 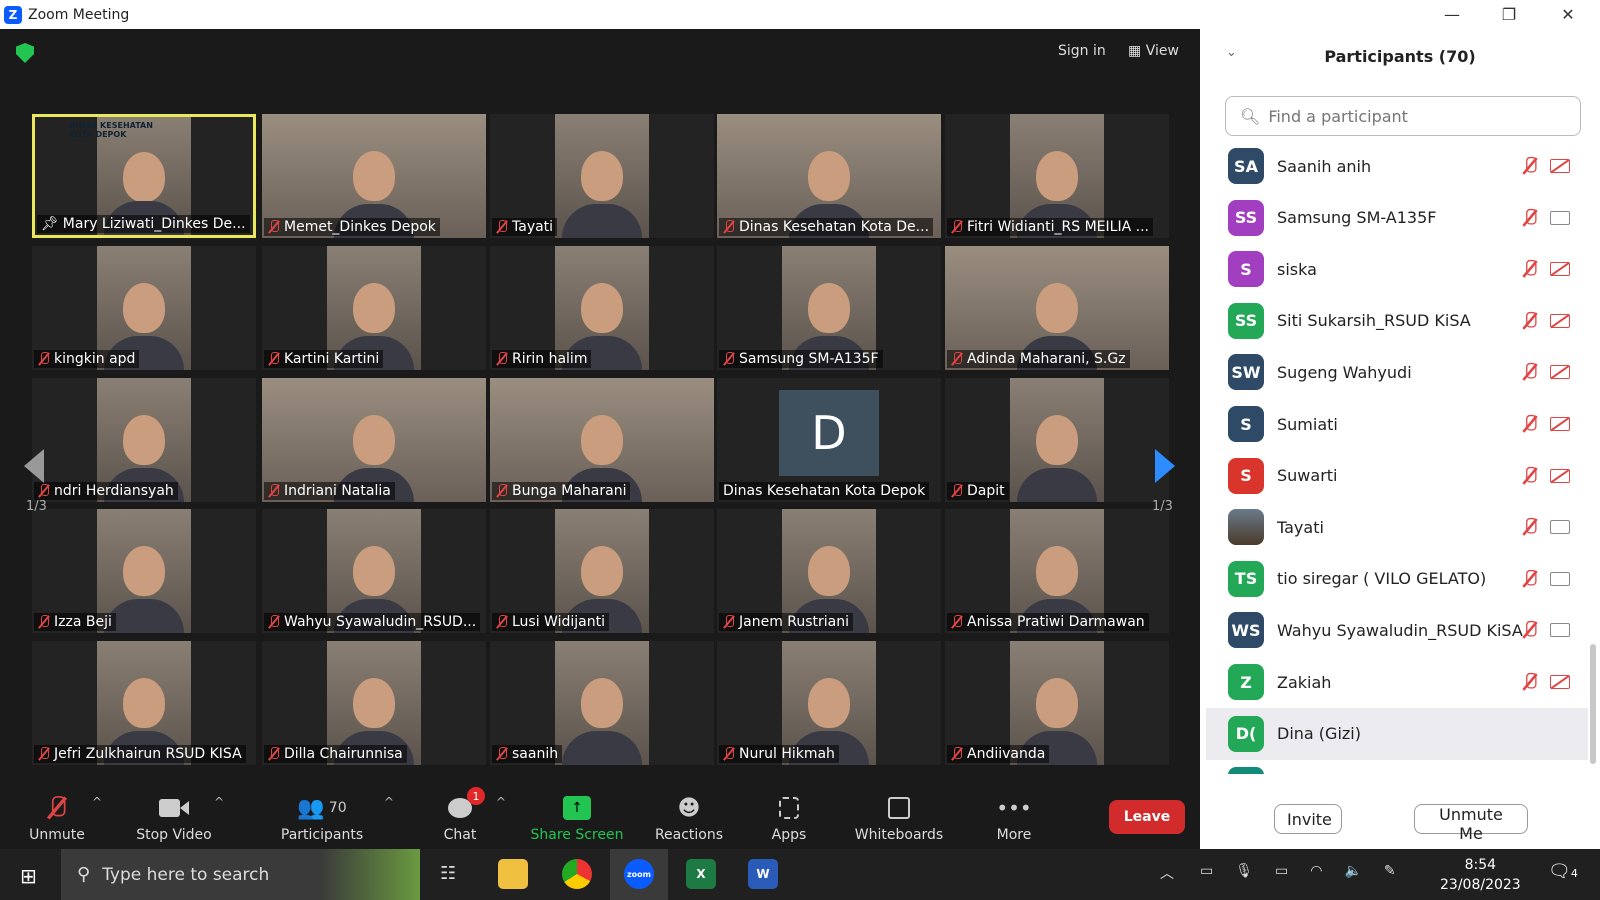 I want to click on security-shield-icon, so click(x=25, y=53).